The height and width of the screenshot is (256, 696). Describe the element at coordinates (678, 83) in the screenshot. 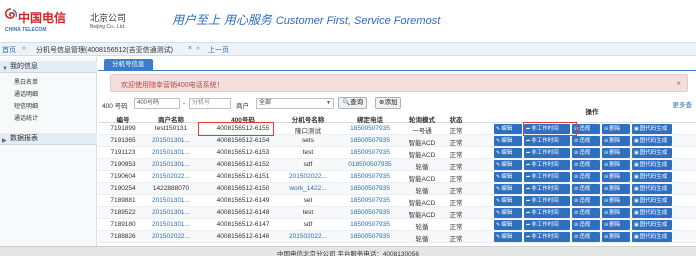

I see `alert-close-icon: ×` at that location.